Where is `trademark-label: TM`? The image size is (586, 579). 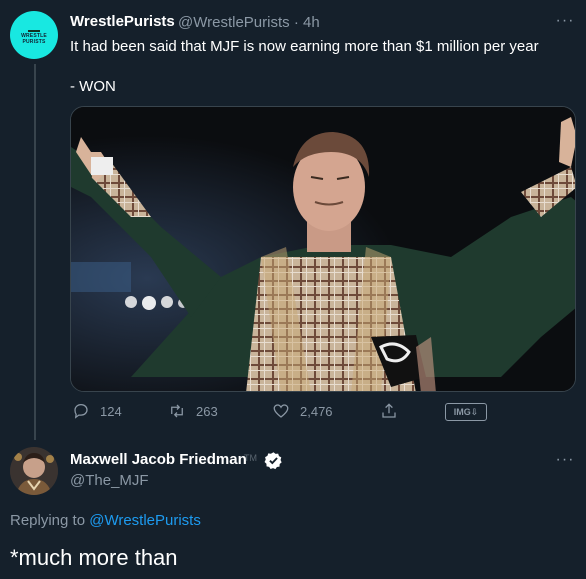
trademark-label: TM is located at coordinates (250, 458).